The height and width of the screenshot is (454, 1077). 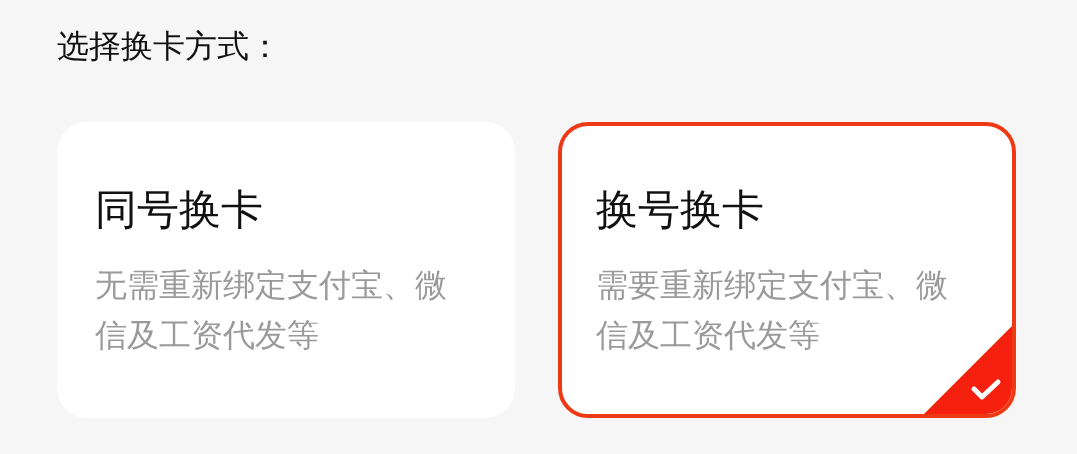 I want to click on option-title: 换号换卡, so click(x=680, y=210).